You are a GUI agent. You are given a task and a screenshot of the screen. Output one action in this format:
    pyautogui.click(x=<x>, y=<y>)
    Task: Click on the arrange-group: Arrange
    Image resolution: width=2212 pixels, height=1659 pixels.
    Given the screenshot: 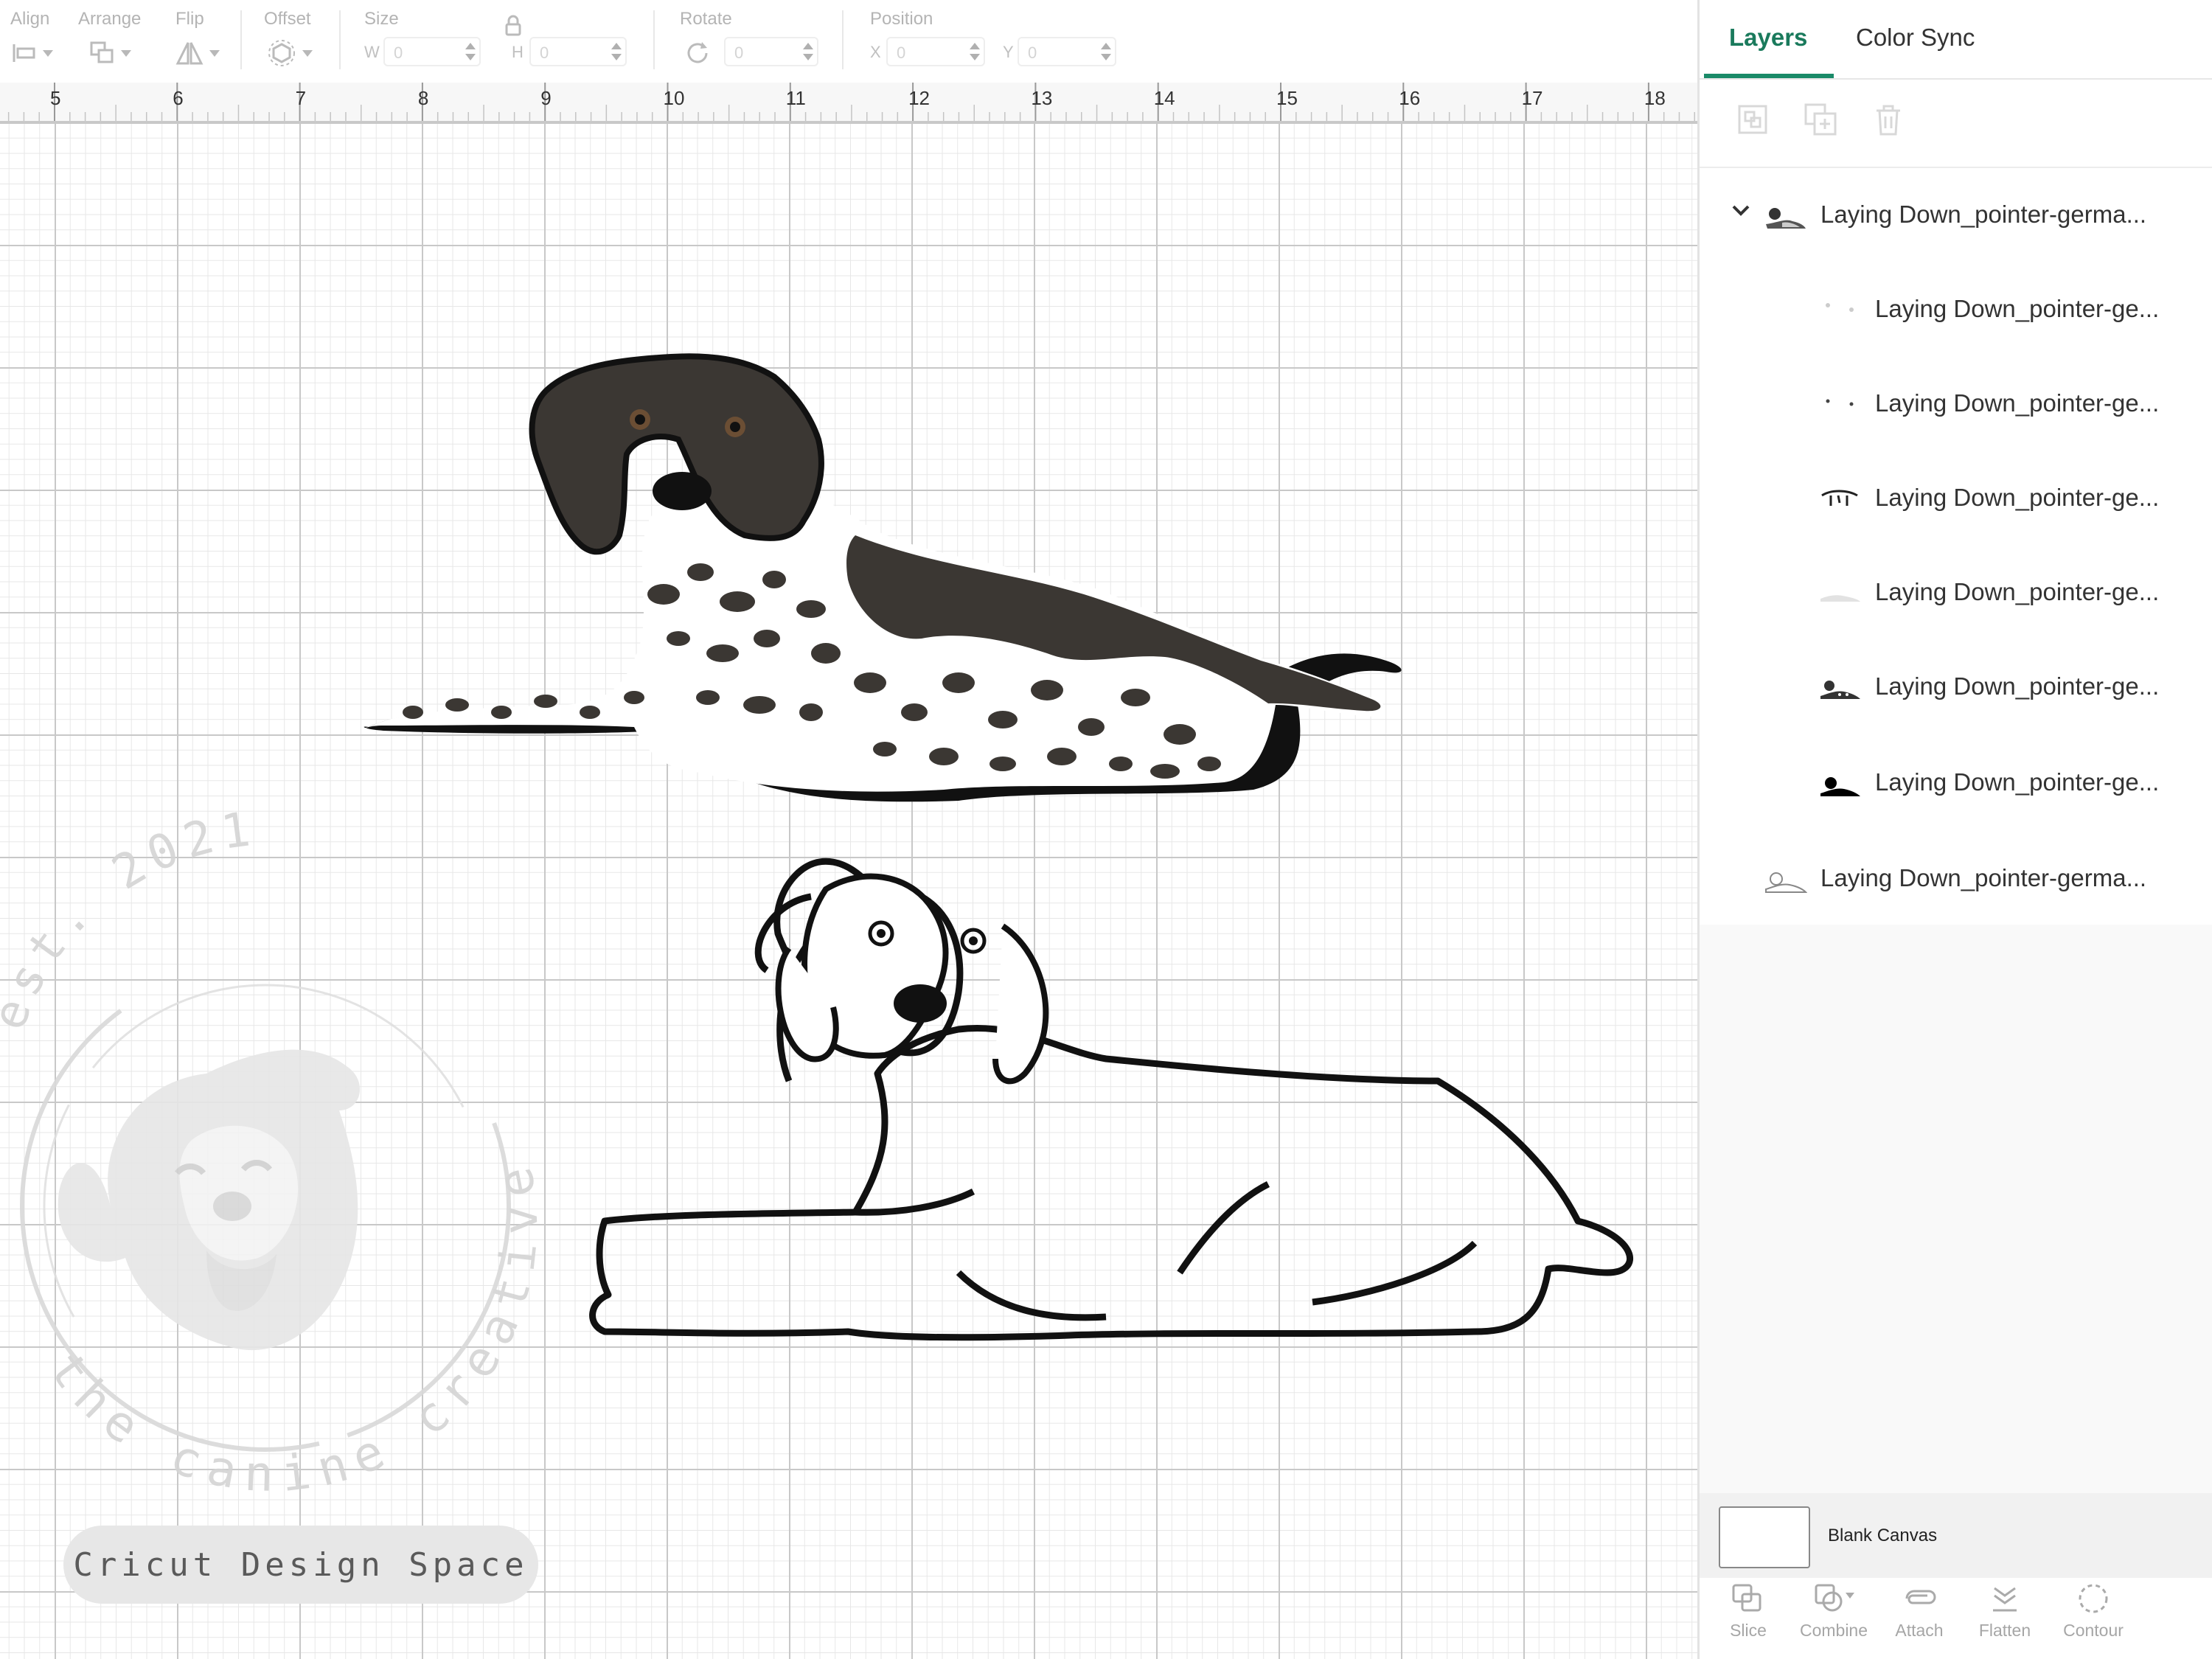 What is the action you would take?
    pyautogui.click(x=118, y=41)
    